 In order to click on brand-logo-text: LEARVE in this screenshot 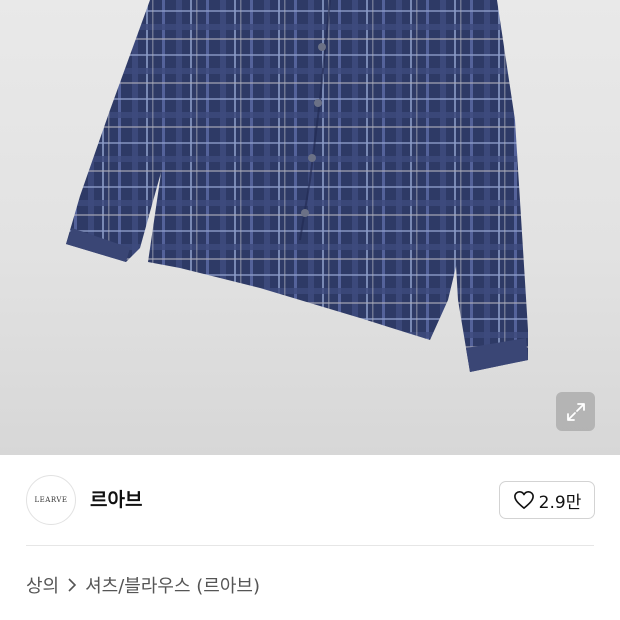, I will do `click(51, 500)`.